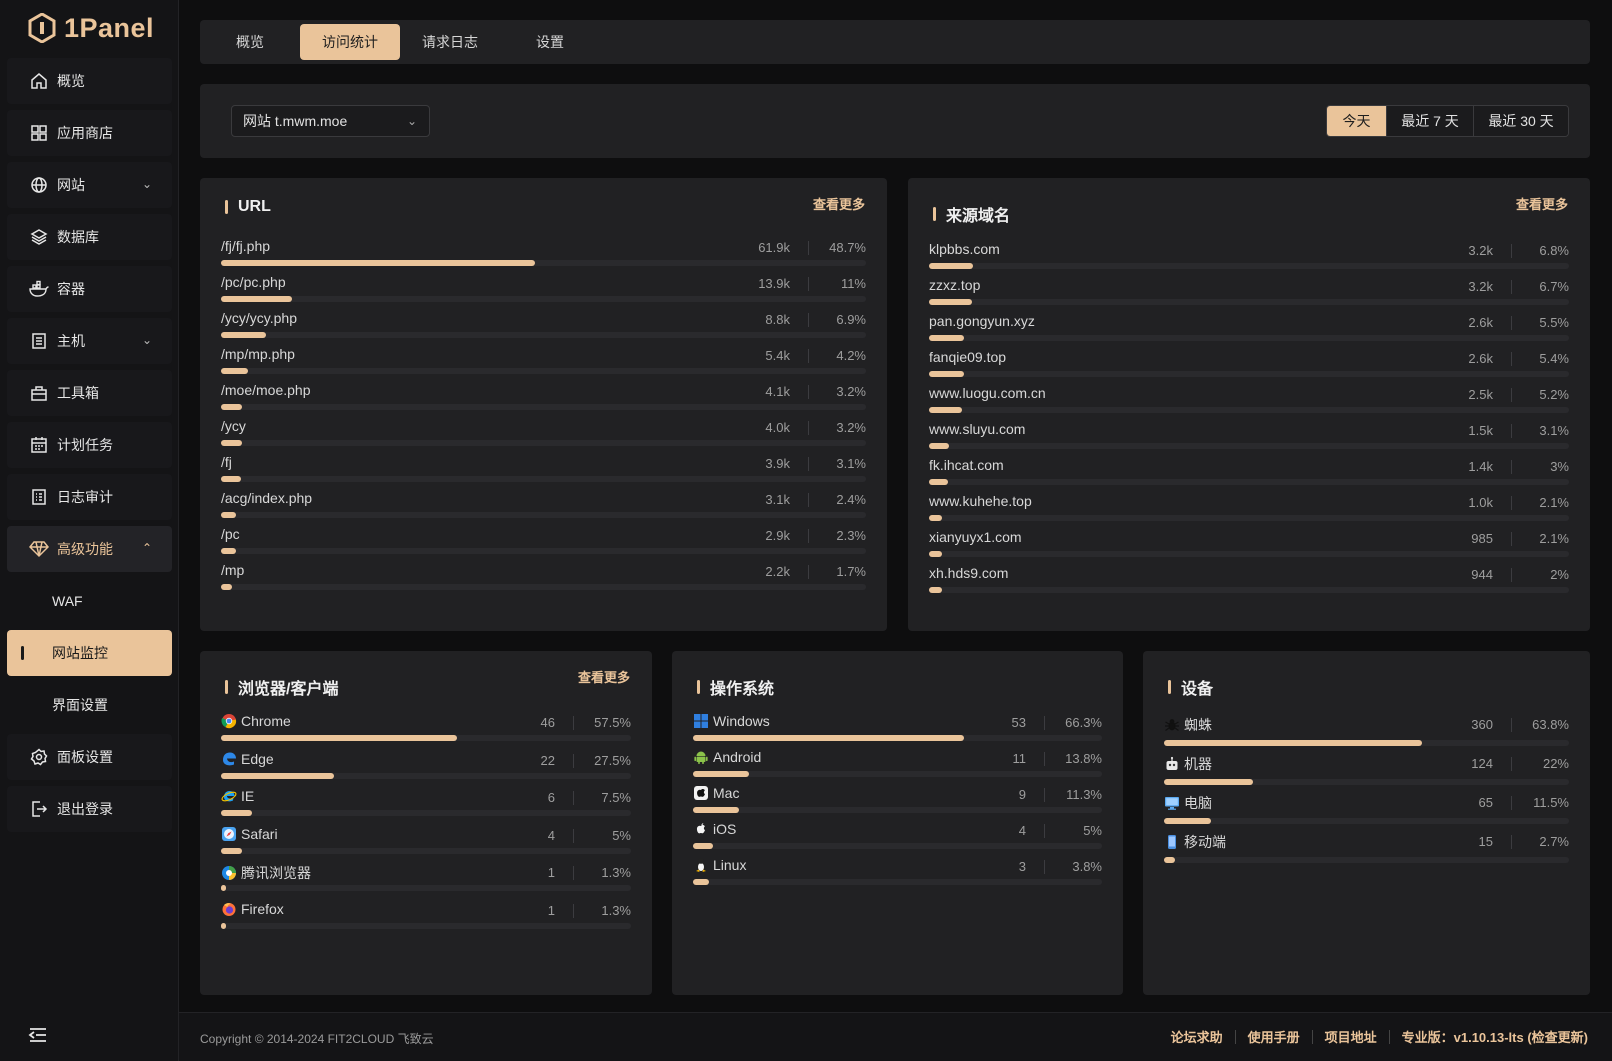 The width and height of the screenshot is (1612, 1061). I want to click on stat-row: /mp/mp.php 5.4k 4.2%, so click(543, 364).